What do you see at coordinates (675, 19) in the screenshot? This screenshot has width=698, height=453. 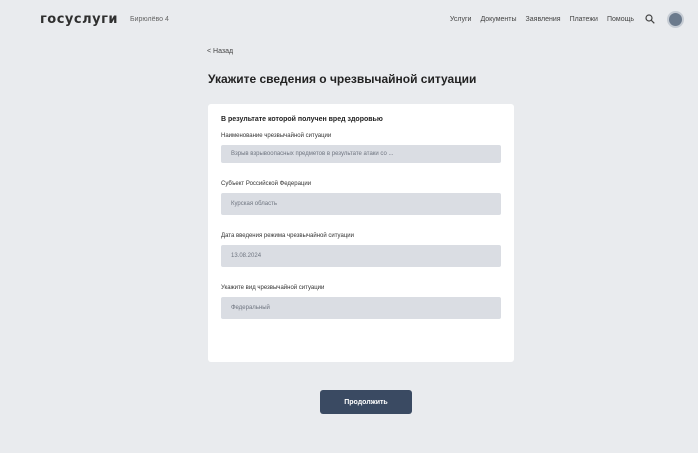 I see `user-avatar` at bounding box center [675, 19].